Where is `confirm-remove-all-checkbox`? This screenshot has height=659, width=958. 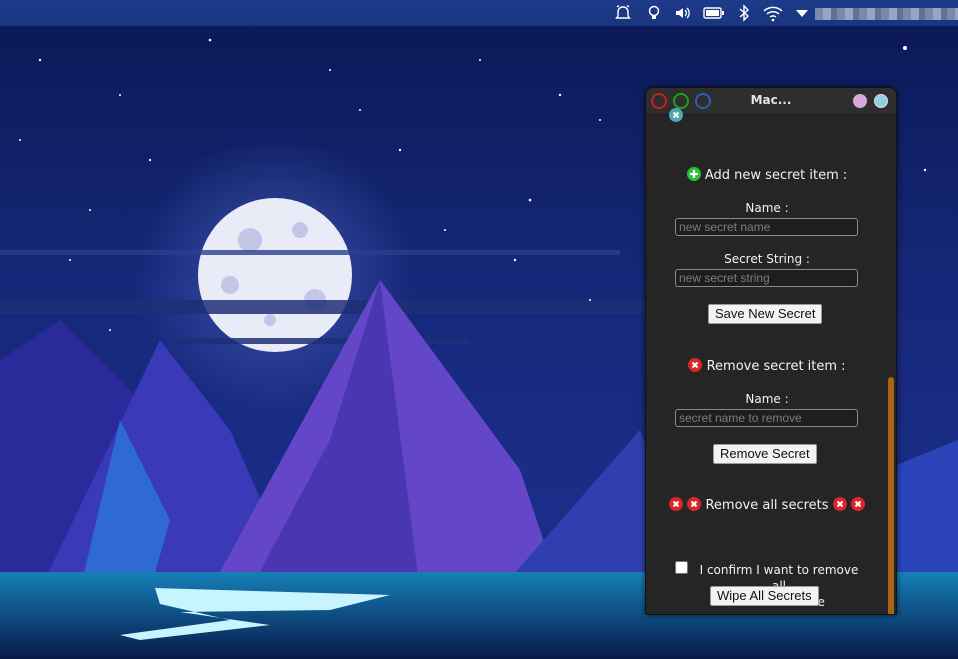 confirm-remove-all-checkbox is located at coordinates (681, 567).